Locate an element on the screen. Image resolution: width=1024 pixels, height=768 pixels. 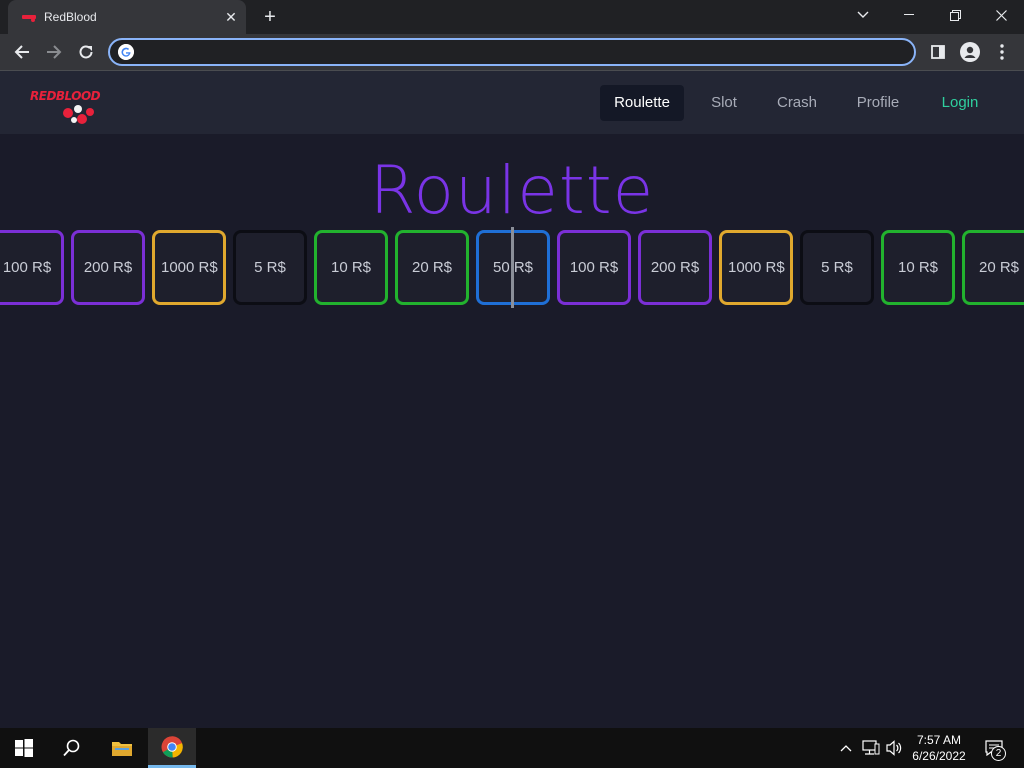
taskbar-clock: 7:57 AM 6/26/2022 is located at coordinates (939, 748).